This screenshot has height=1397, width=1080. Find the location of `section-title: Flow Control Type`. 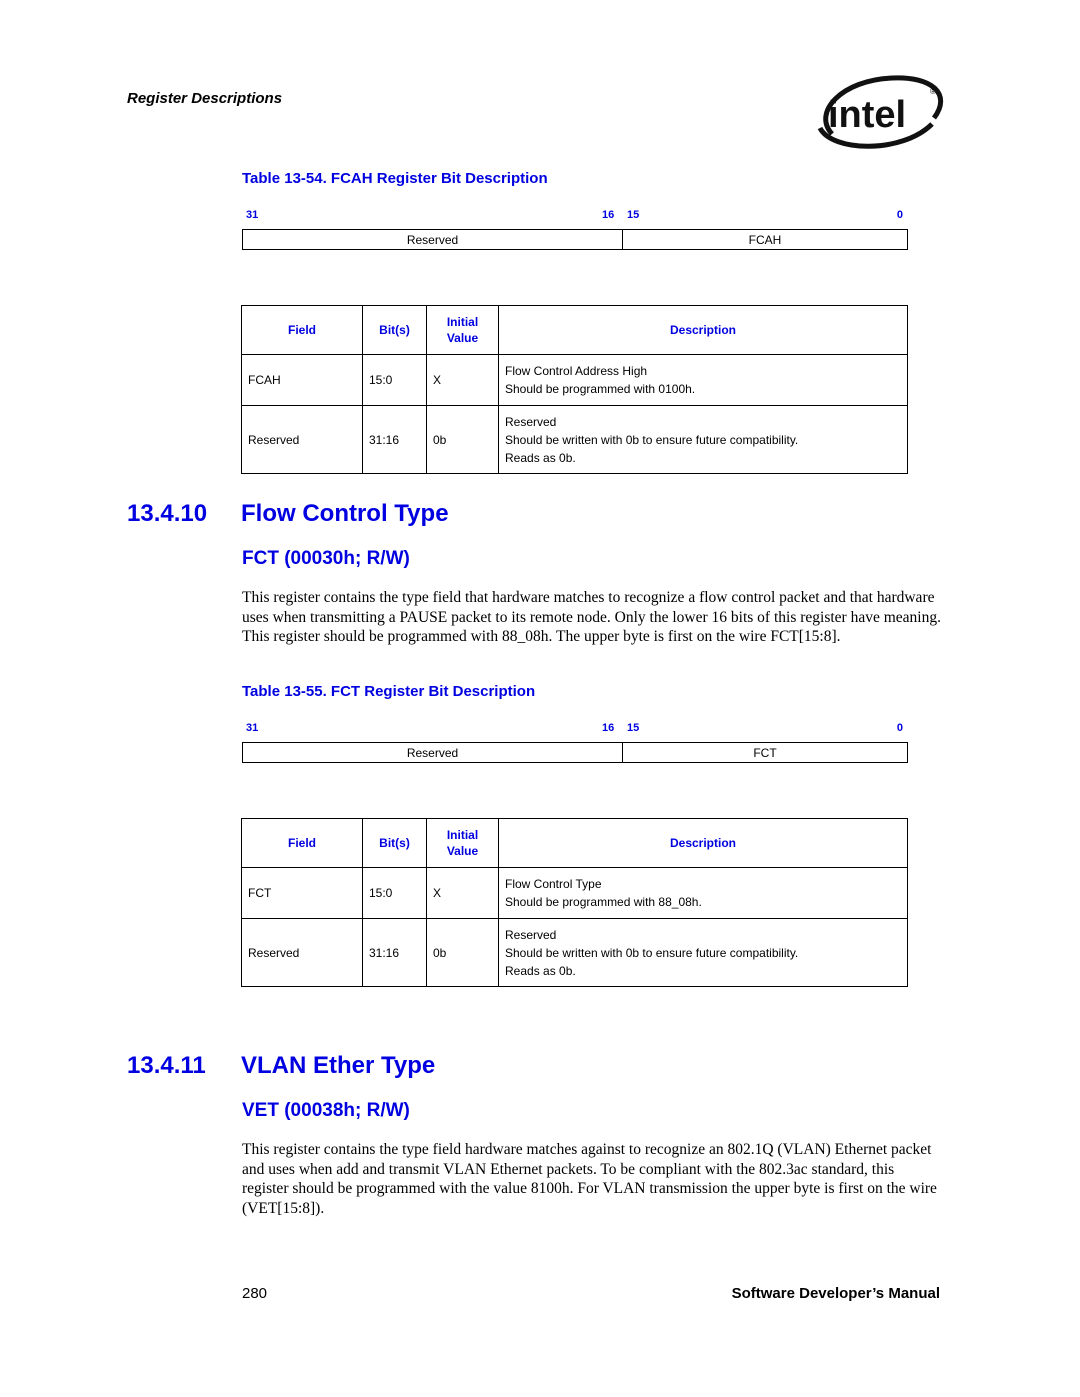

section-title: Flow Control Type is located at coordinates (345, 513).